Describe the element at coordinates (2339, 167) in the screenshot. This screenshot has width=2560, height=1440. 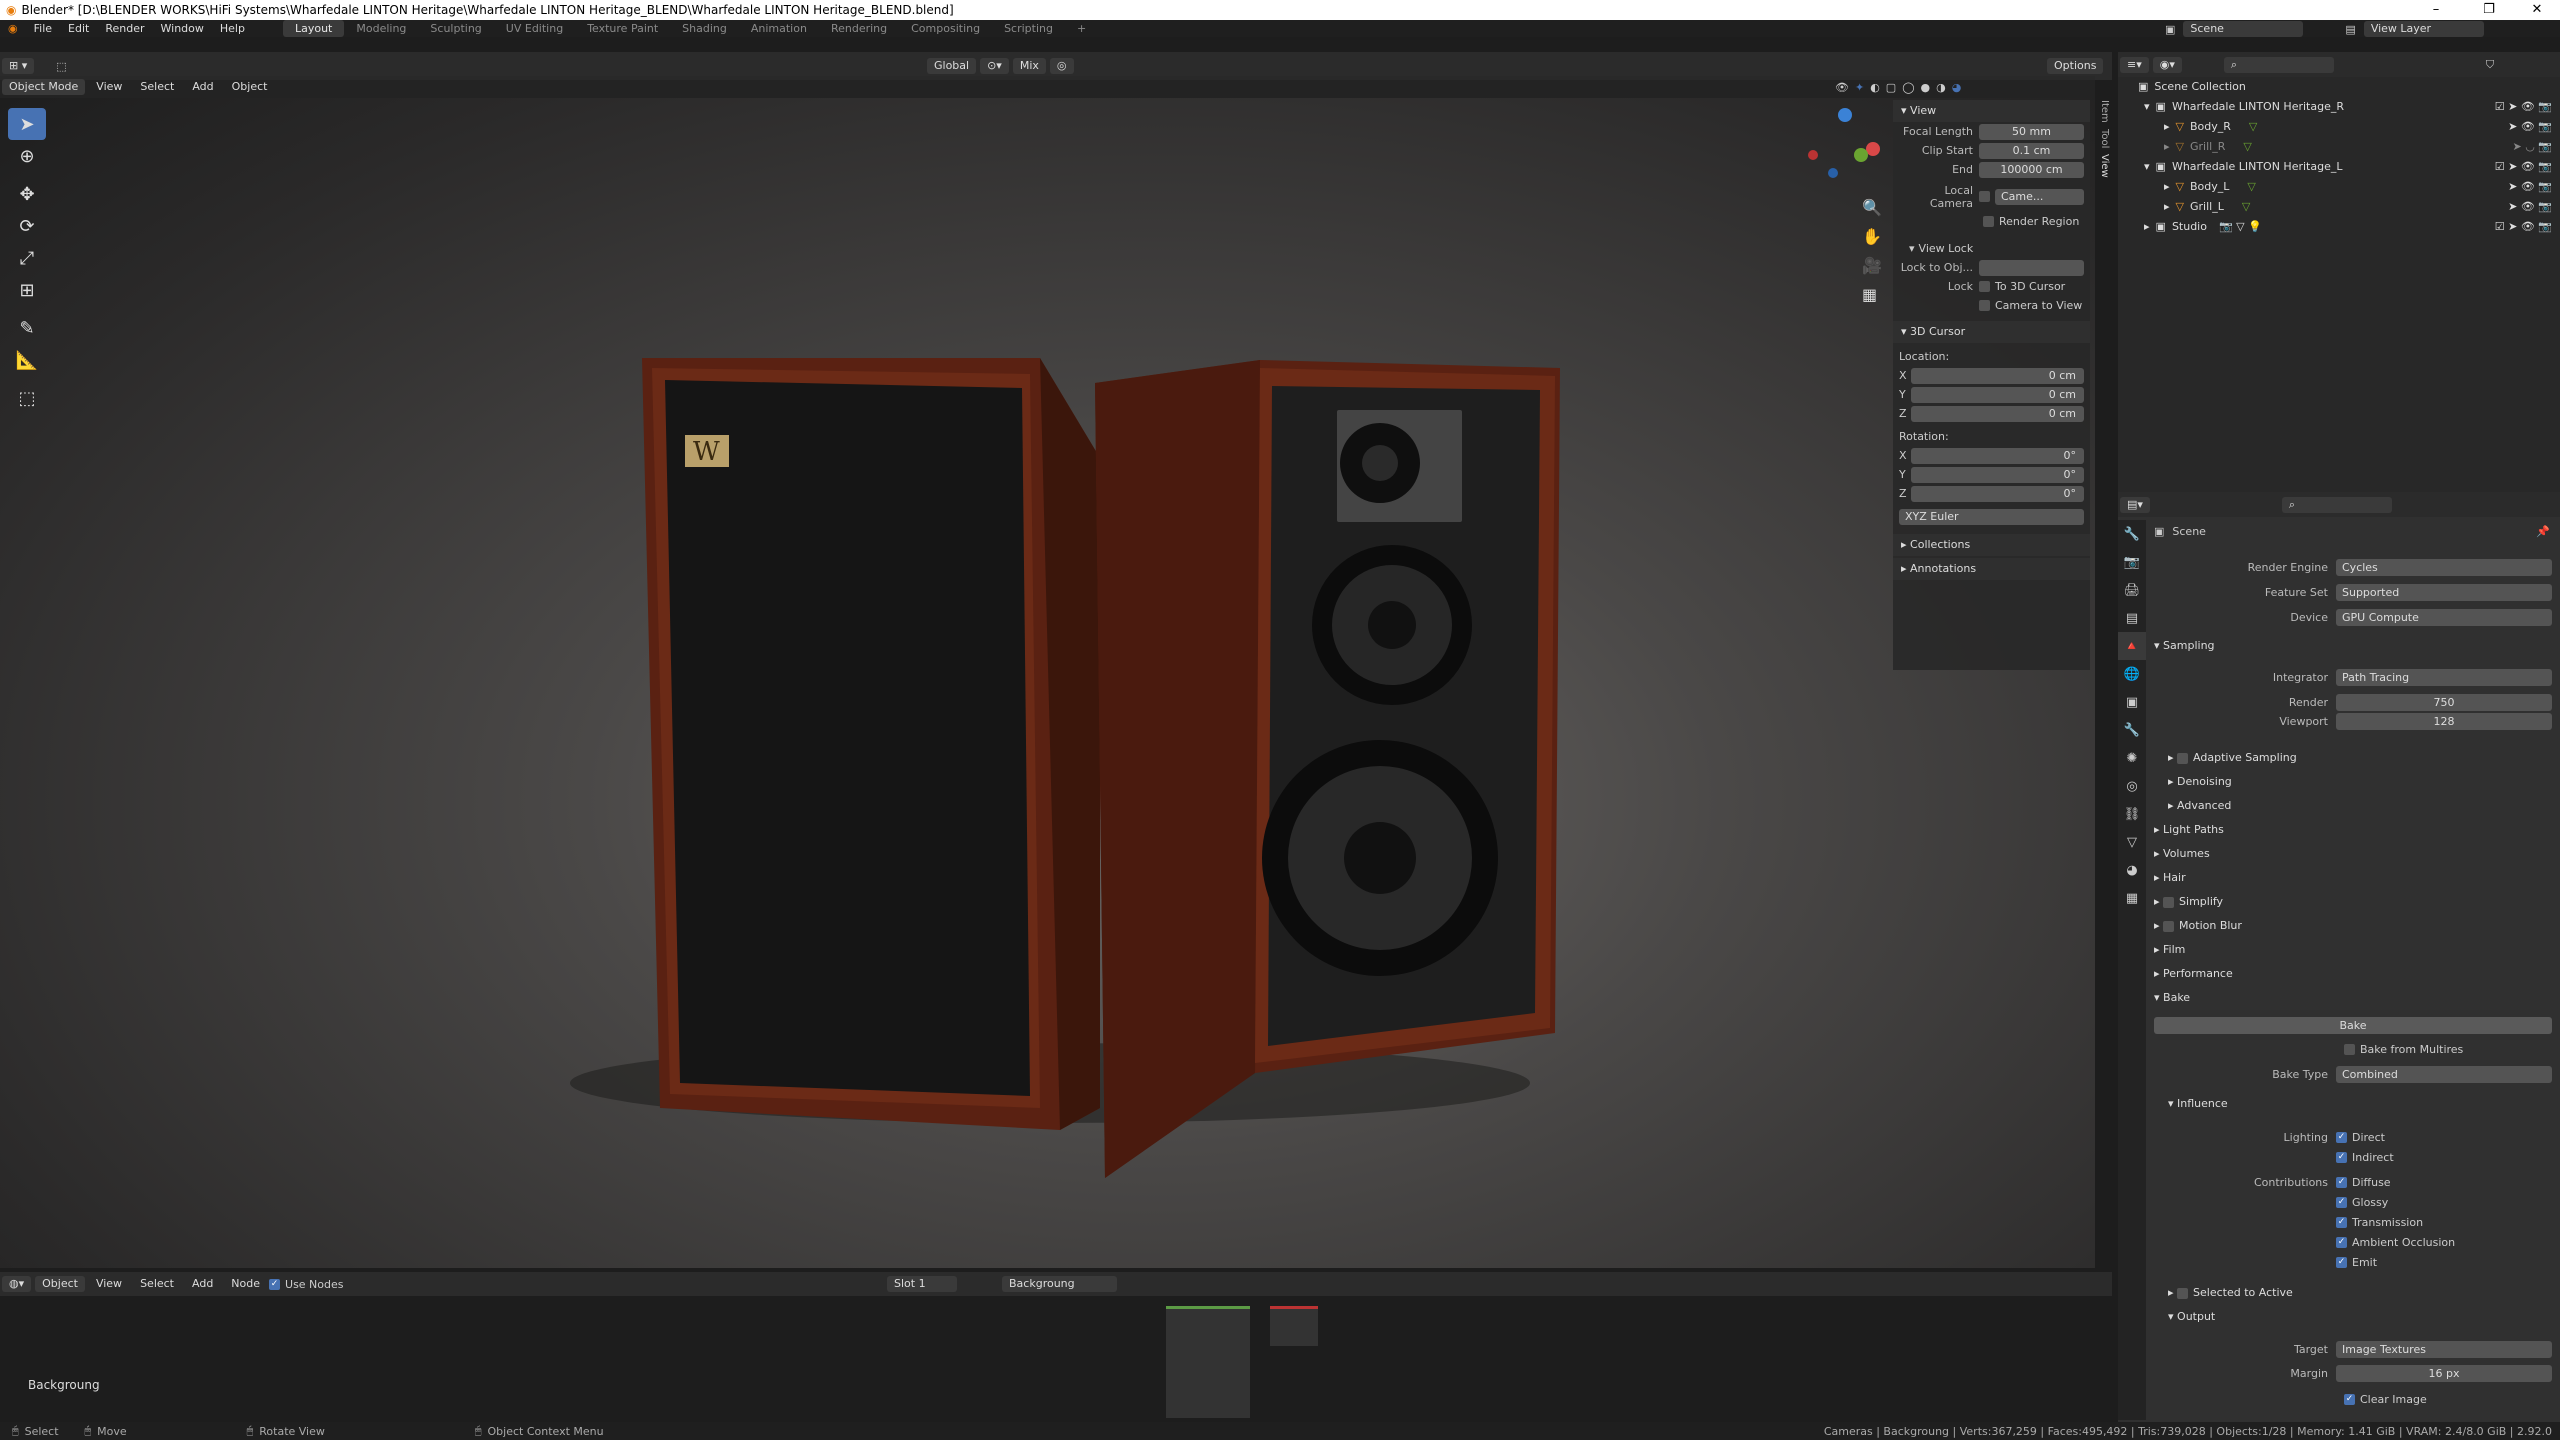
I see `outliner-item: ▾ ▣ Wharfedale LINTON Heritage_L ☑ ➤ 👁 📷` at that location.